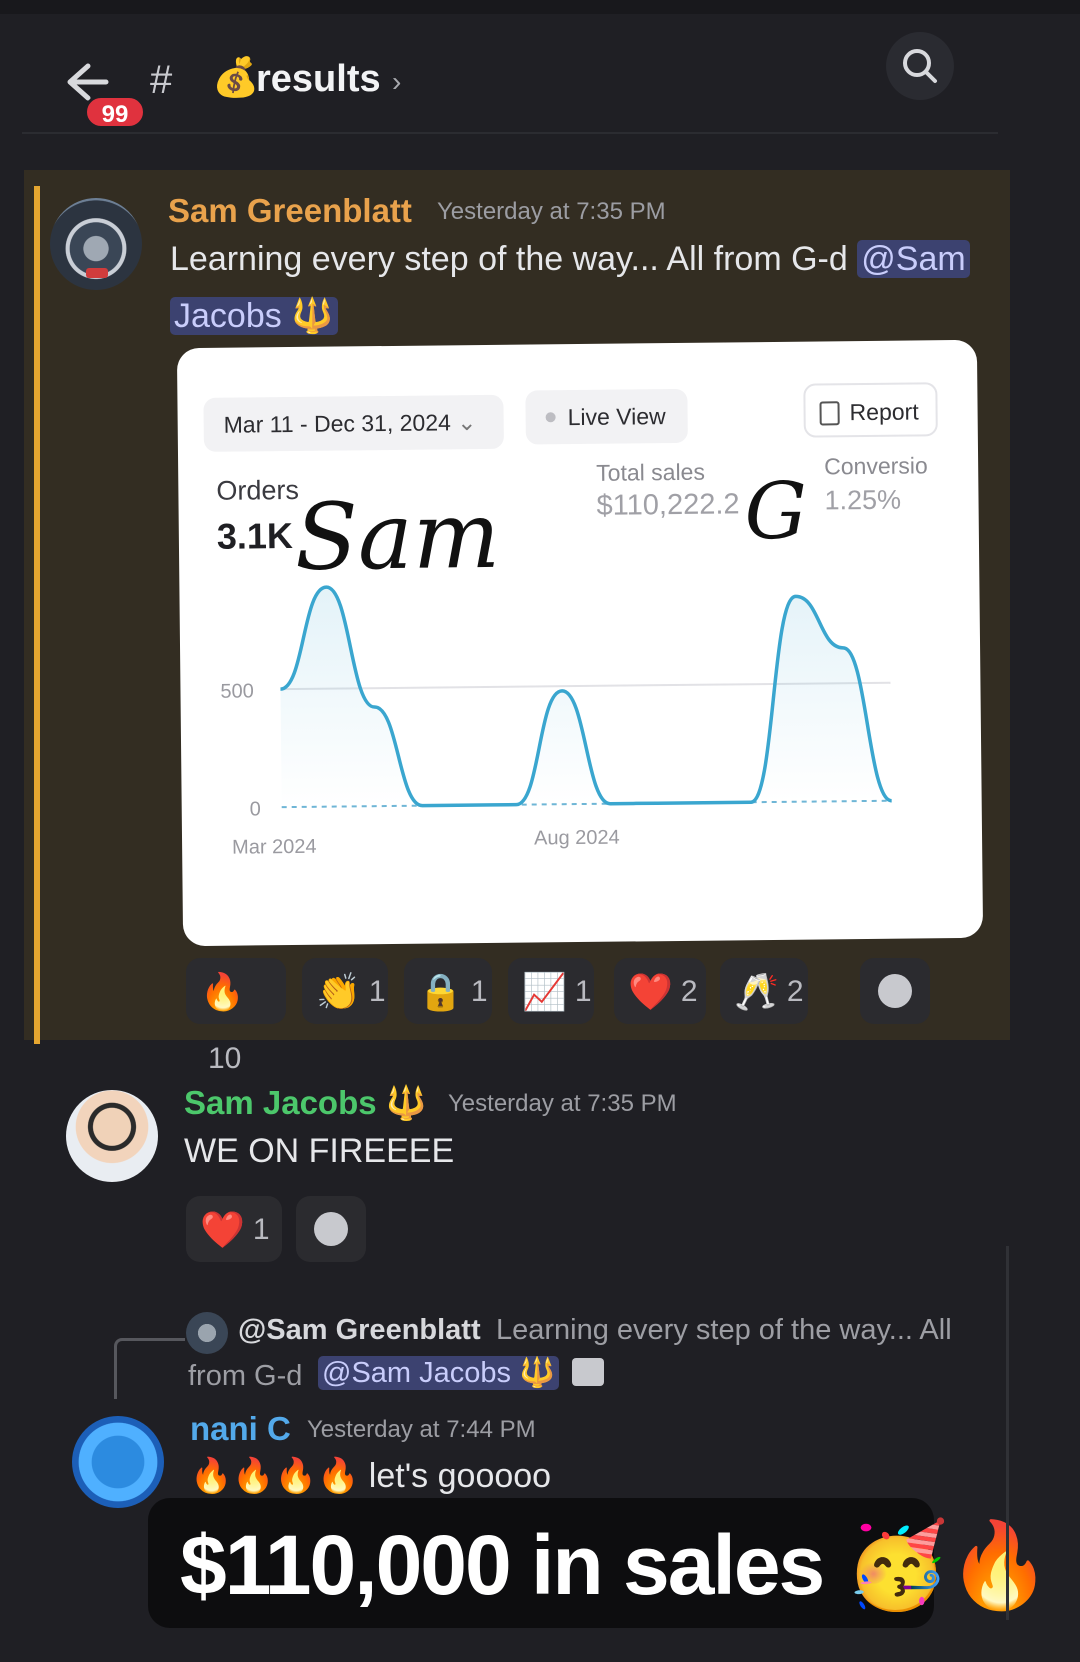 This screenshot has height=1662, width=1080. I want to click on message-text-continued: Jacobs 🔱, so click(254, 316).